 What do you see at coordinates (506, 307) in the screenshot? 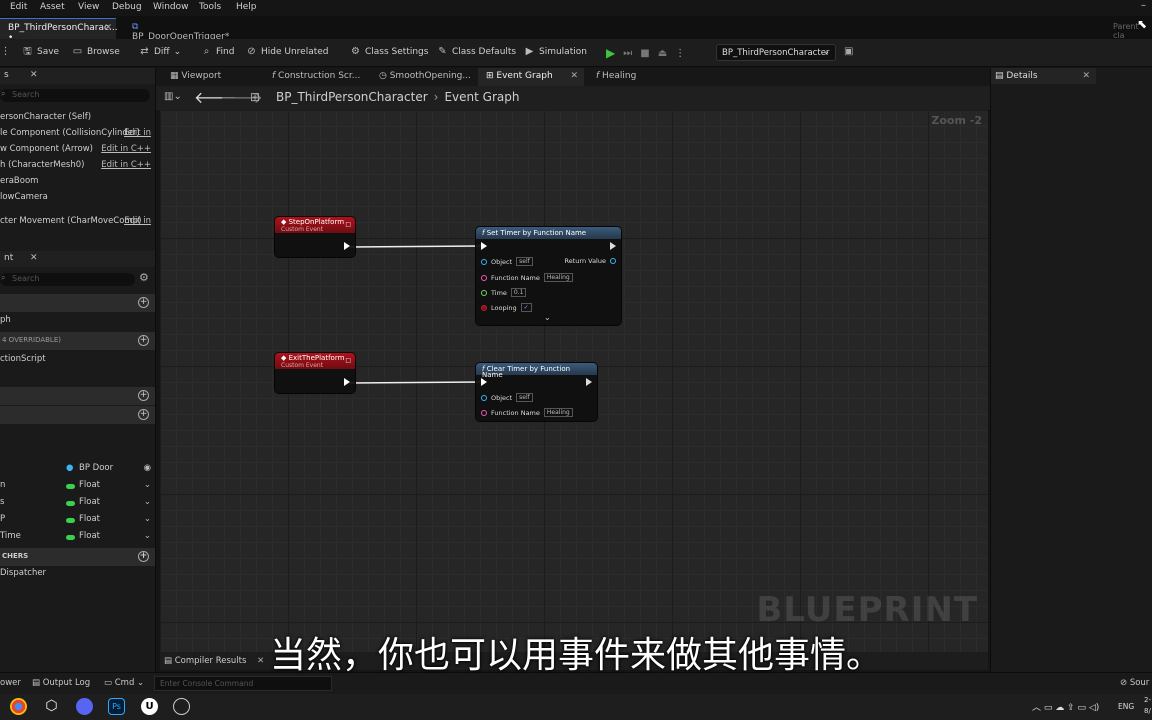
I see `looping-pin: Looping ✓` at bounding box center [506, 307].